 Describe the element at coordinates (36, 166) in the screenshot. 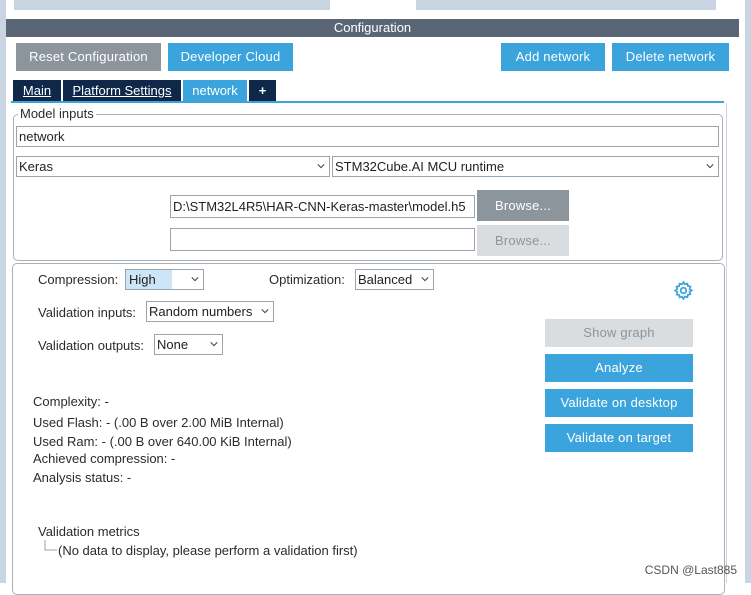

I see `framework-select-value: Keras` at that location.